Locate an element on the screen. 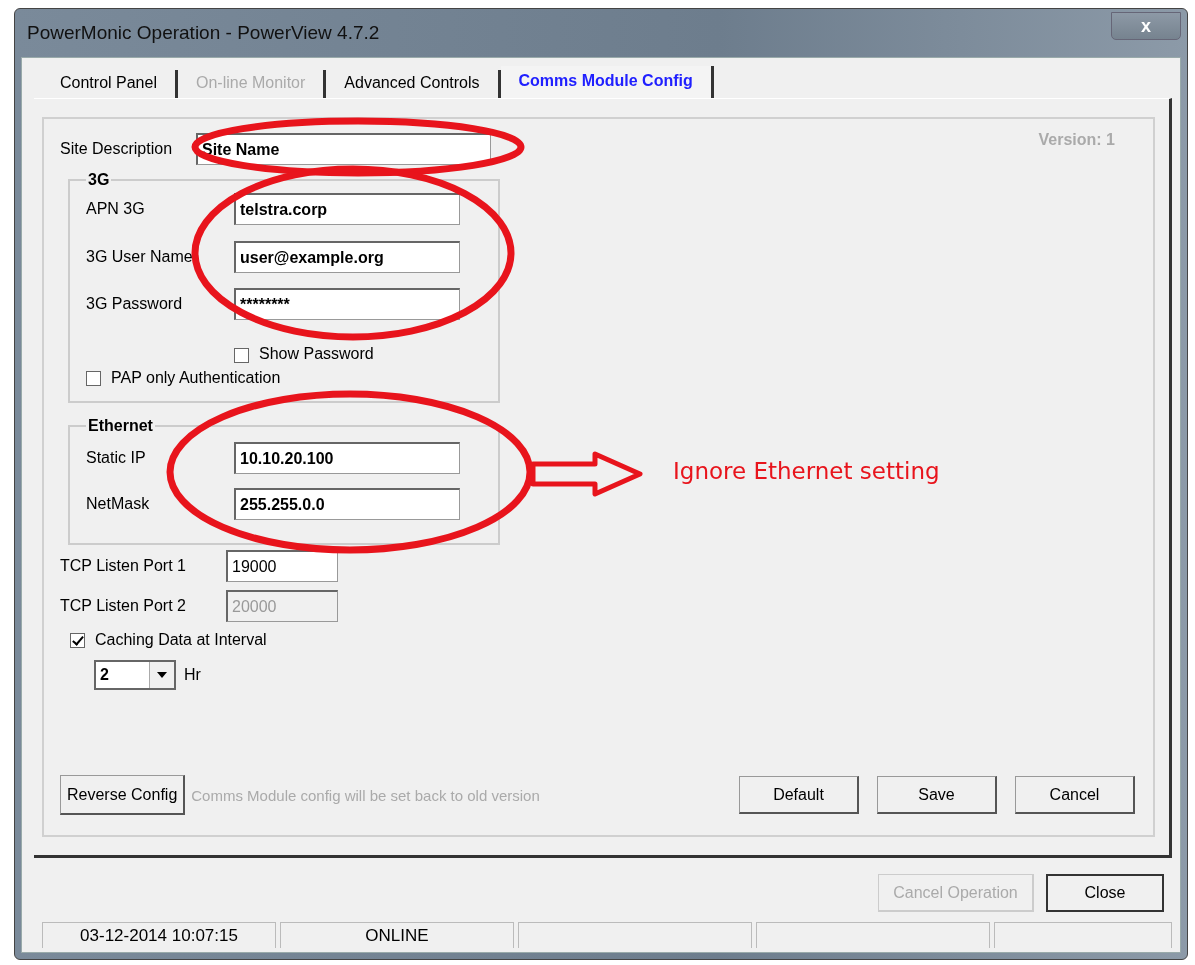 This screenshot has height=965, width=1195. hint-text: Comms Module config will be set back to old version is located at coordinates (365, 795).